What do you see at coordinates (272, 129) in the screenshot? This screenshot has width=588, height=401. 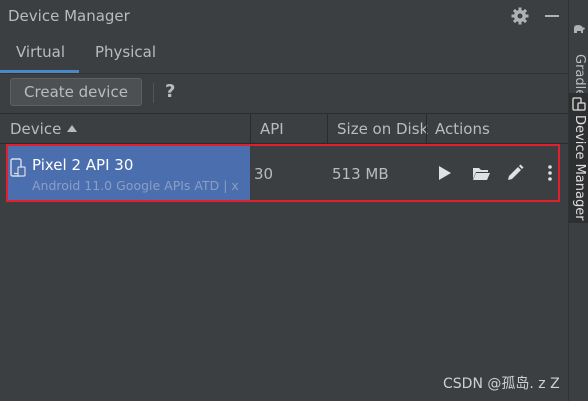 I see `column-header-api: API` at bounding box center [272, 129].